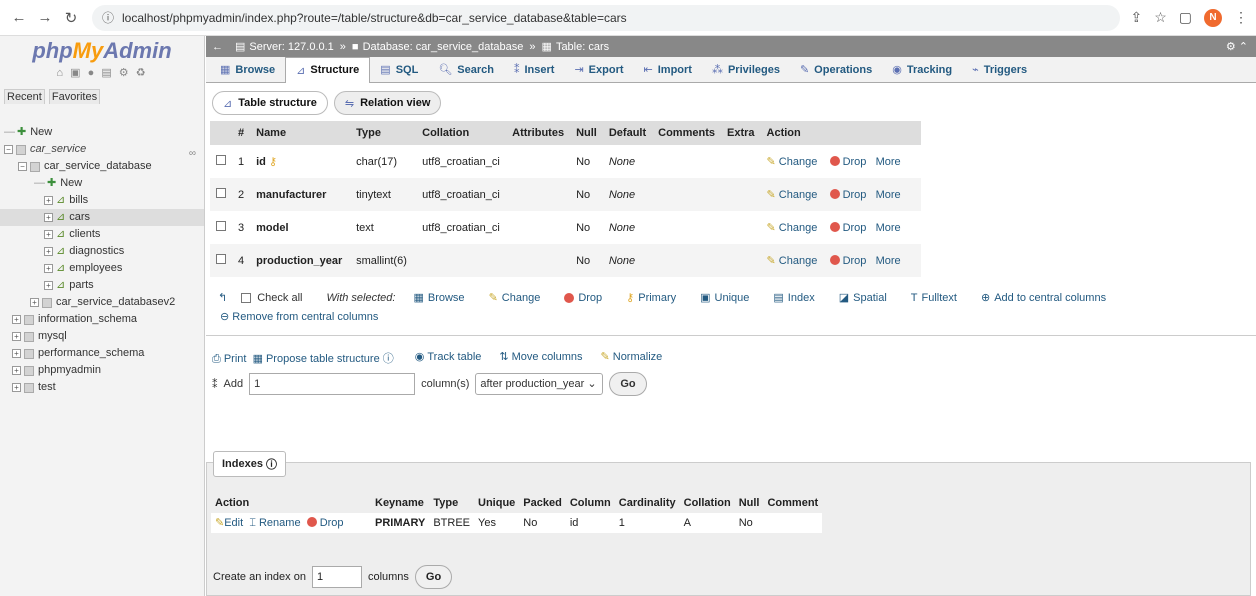 This screenshot has width=1256, height=596. I want to click on tree-item-new: — ✚ New, so click(102, 132).